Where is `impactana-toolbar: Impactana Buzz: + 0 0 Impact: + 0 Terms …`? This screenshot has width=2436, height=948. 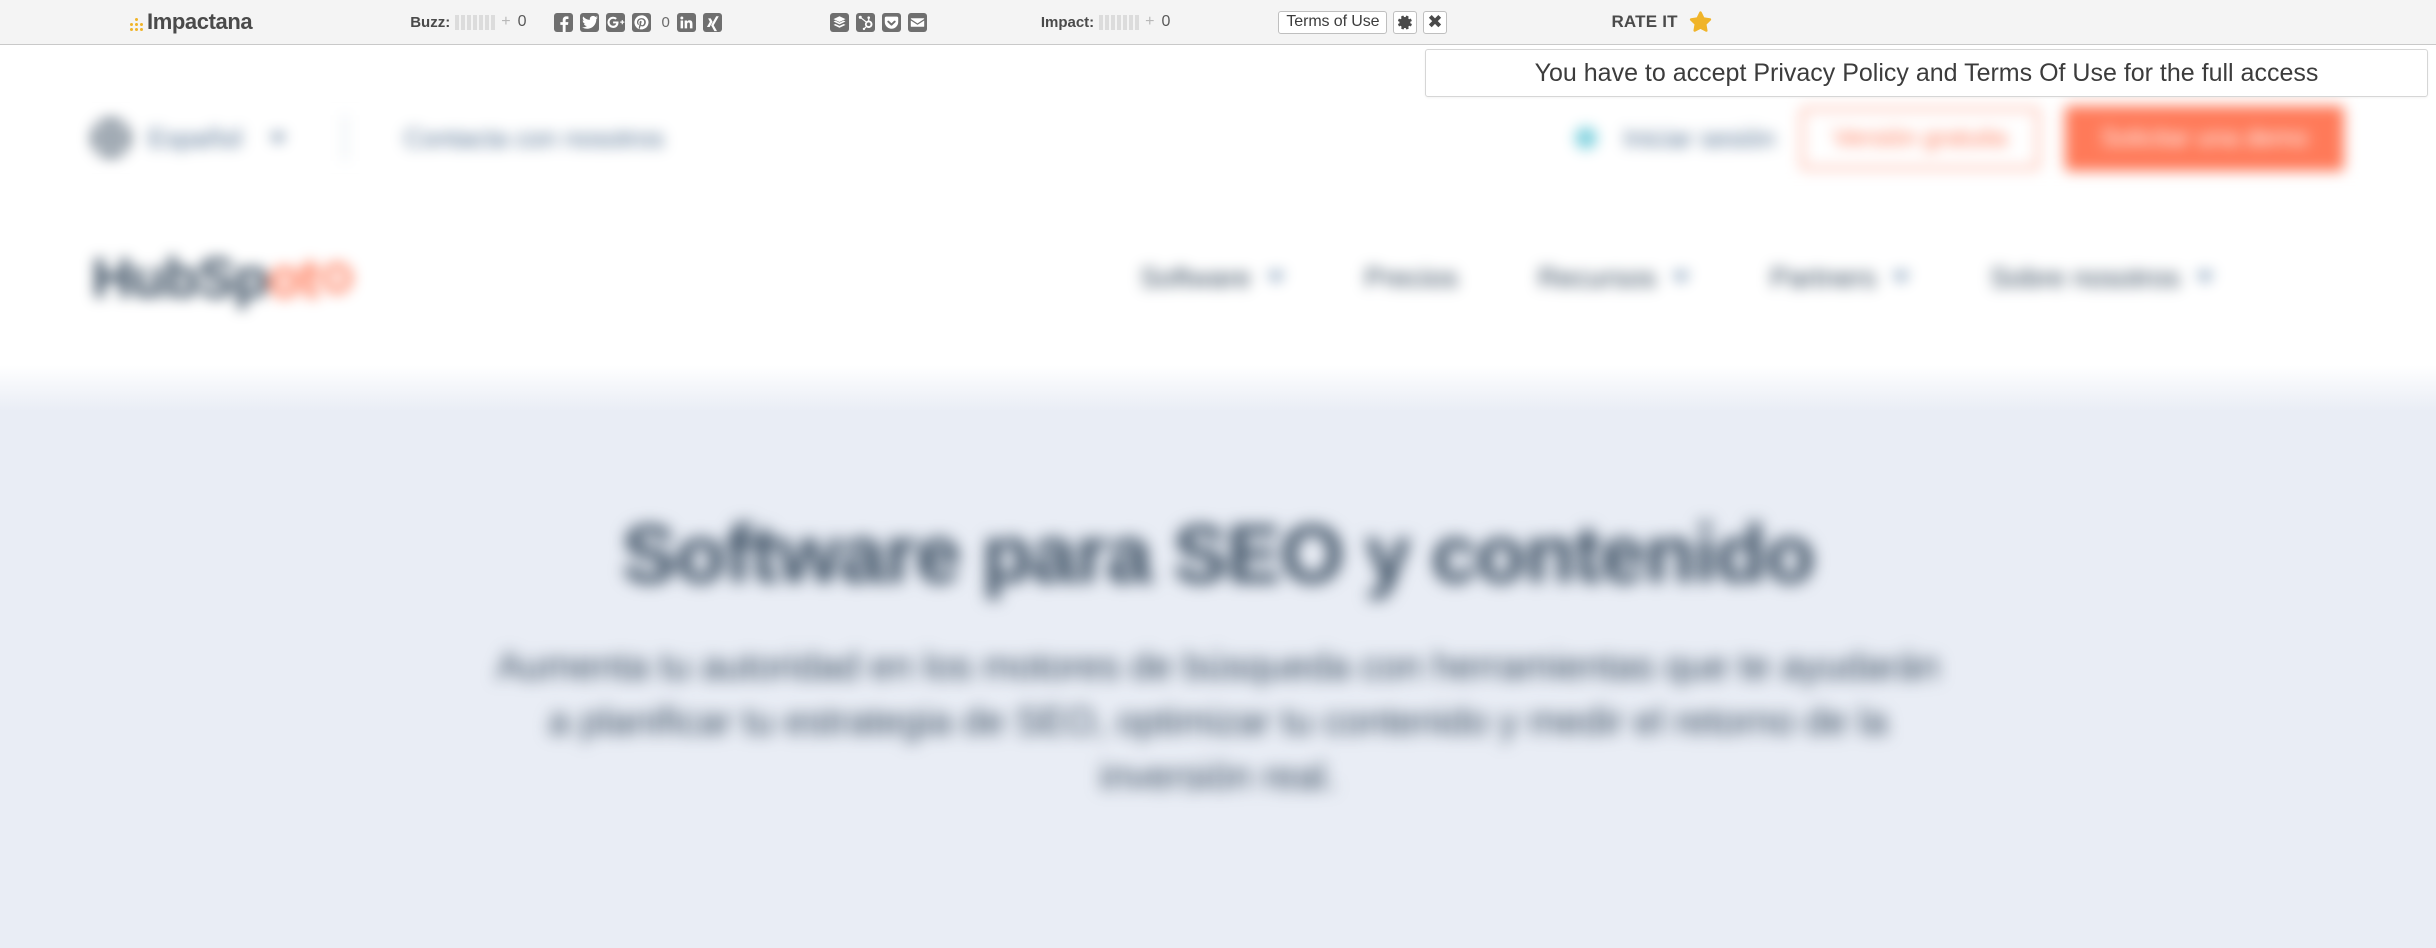
impactana-toolbar: Impactana Buzz: + 0 0 Impact: + 0 Terms … is located at coordinates (1218, 22).